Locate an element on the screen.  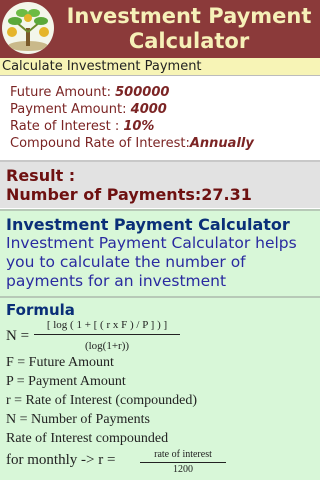
page-title: Investment Payment Calculator is located at coordinates (189, 28).